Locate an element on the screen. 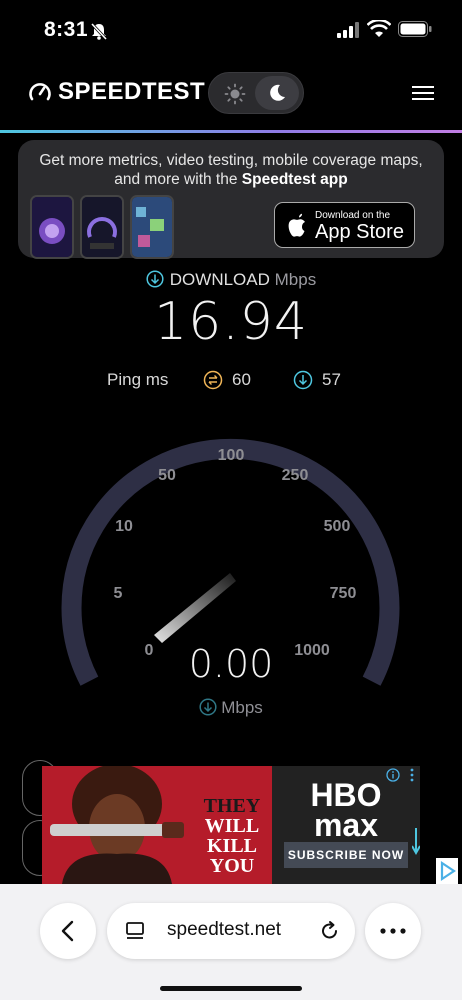  subscribe-now-button: SUBSCRIBE NOW is located at coordinates (346, 855).